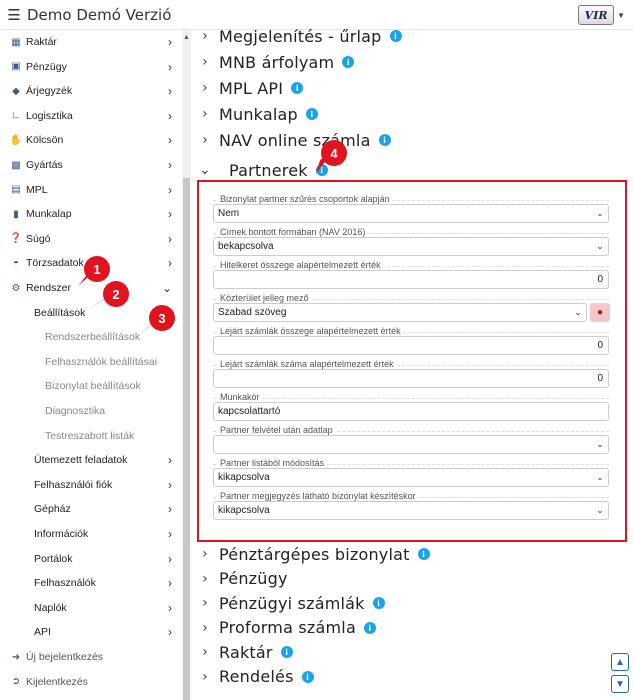 Image resolution: width=633 pixels, height=700 pixels. Describe the element at coordinates (91, 386) in the screenshot. I see `sidebar-subitem-3: Bizonylat beállítások` at that location.